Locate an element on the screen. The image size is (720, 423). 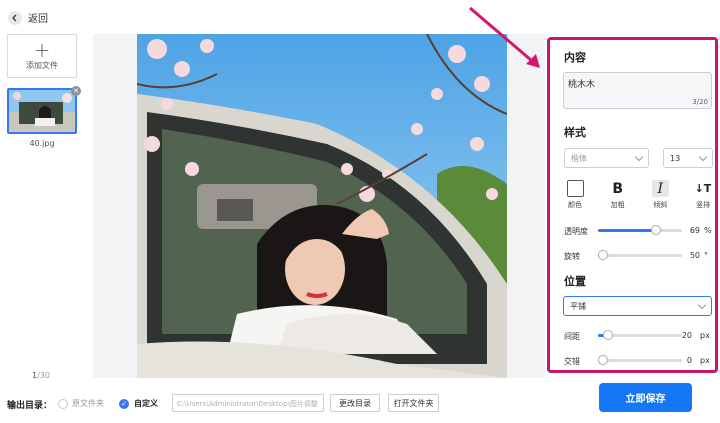
color-button: 颜色 is located at coordinates (575, 195).